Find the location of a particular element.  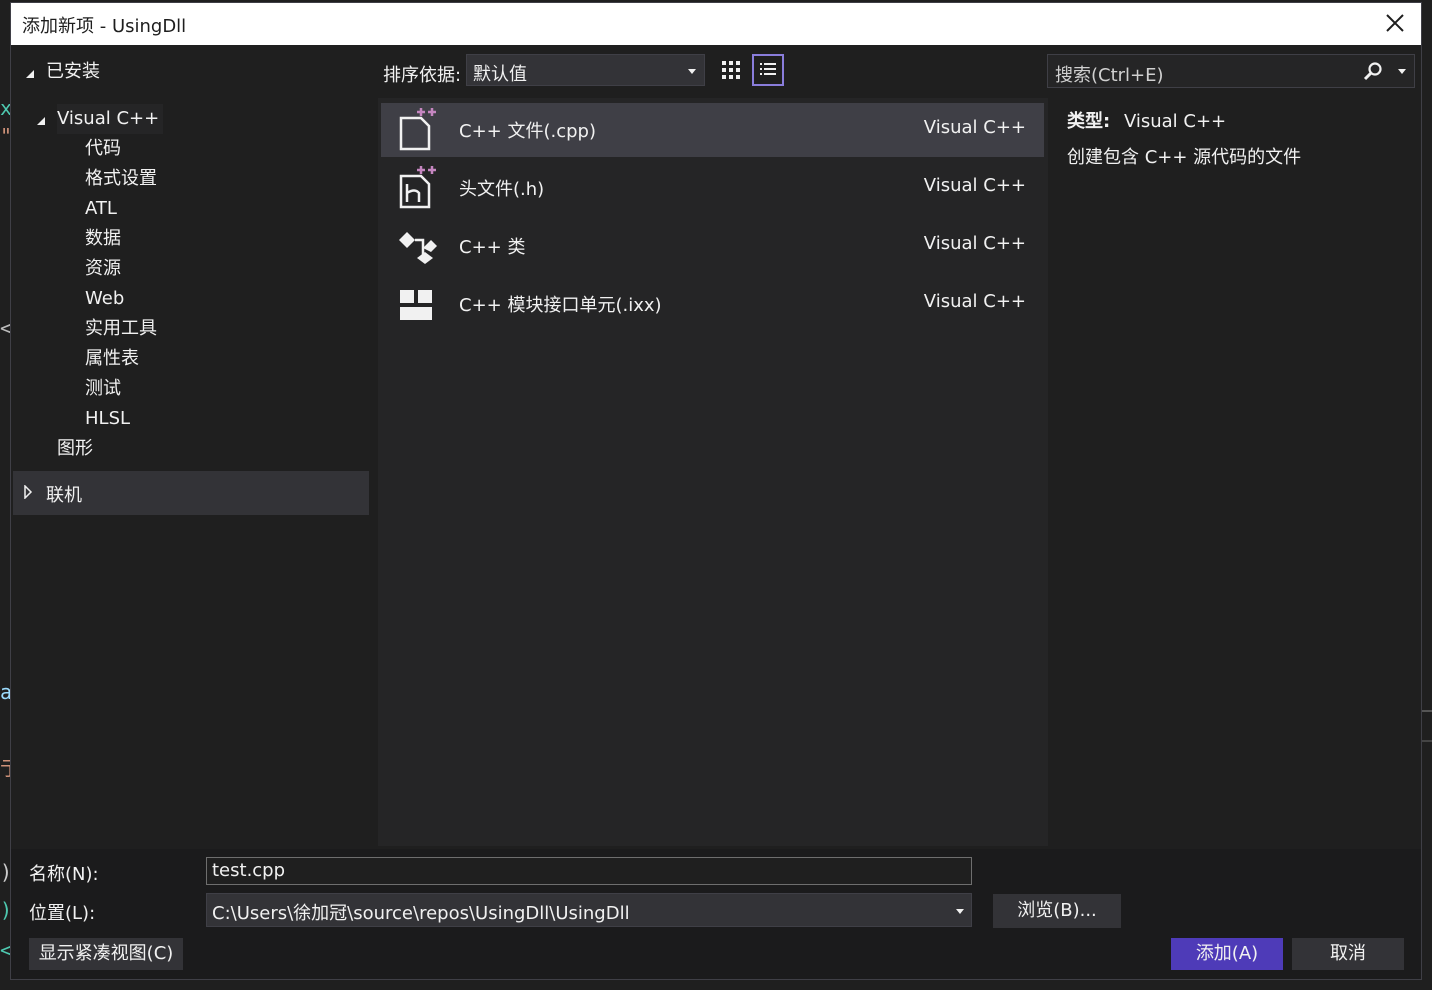

tree-item-resources: 资源 is located at coordinates (192, 269).